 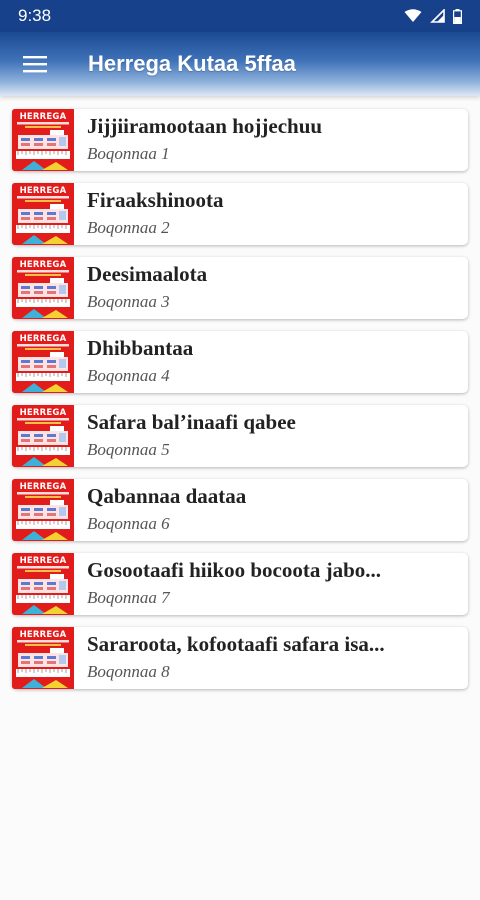 What do you see at coordinates (128, 449) in the screenshot?
I see `chapter-subtitle: Boqonnaa 5` at bounding box center [128, 449].